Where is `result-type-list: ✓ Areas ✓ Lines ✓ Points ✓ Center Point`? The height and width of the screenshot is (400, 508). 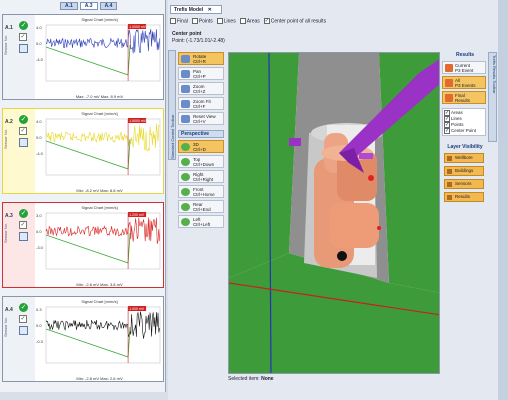
result-type-list: ✓ Areas ✓ Lines ✓ Points ✓ Center Point is located at coordinates (464, 122).